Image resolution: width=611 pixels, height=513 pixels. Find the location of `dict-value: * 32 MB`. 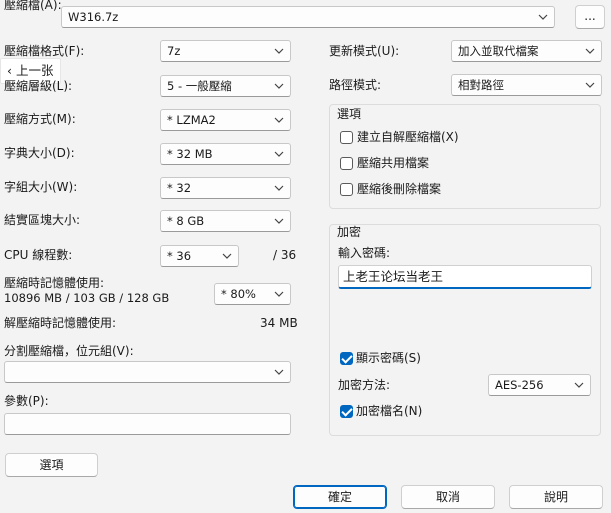

dict-value: * 32 MB is located at coordinates (190, 154).